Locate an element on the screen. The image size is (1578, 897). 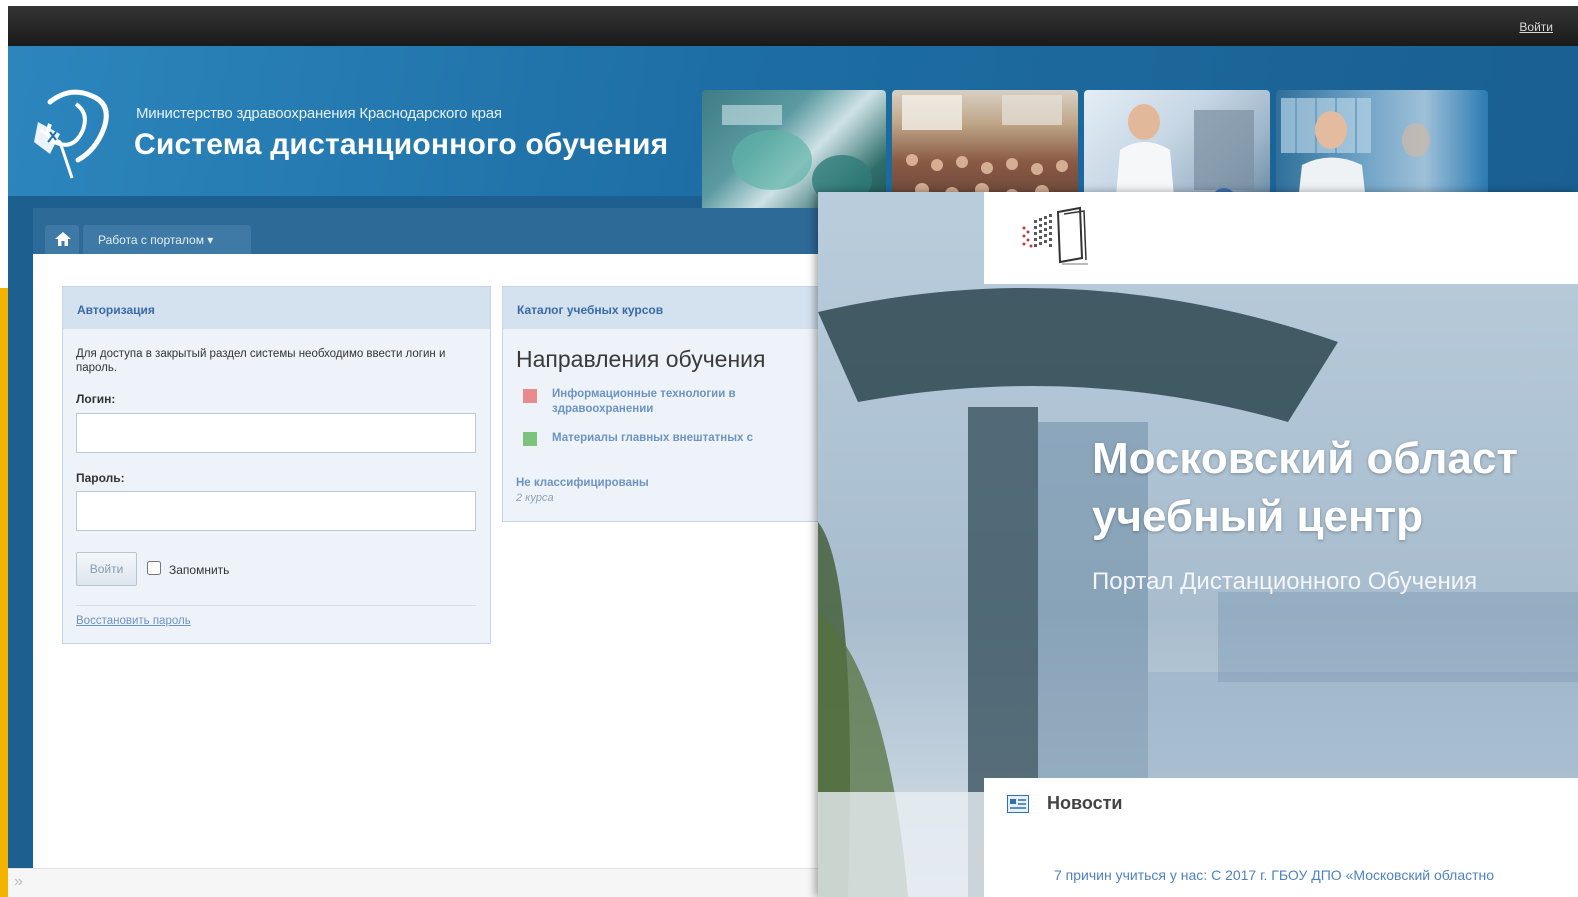
restore-password-link: Восстановить пароль is located at coordinates (133, 621).